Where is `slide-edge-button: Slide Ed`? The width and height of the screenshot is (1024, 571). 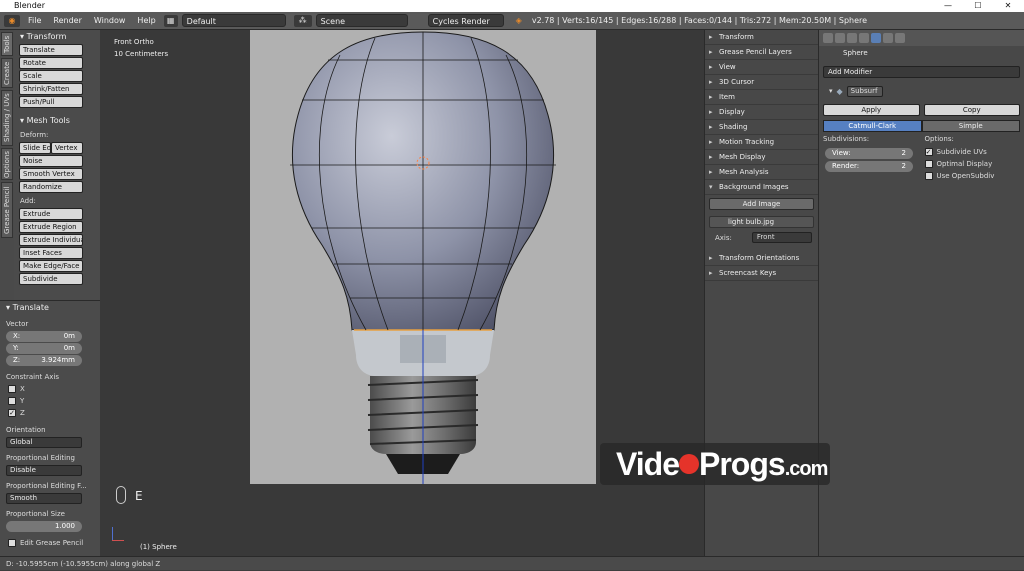 slide-edge-button: Slide Ed is located at coordinates (35, 148).